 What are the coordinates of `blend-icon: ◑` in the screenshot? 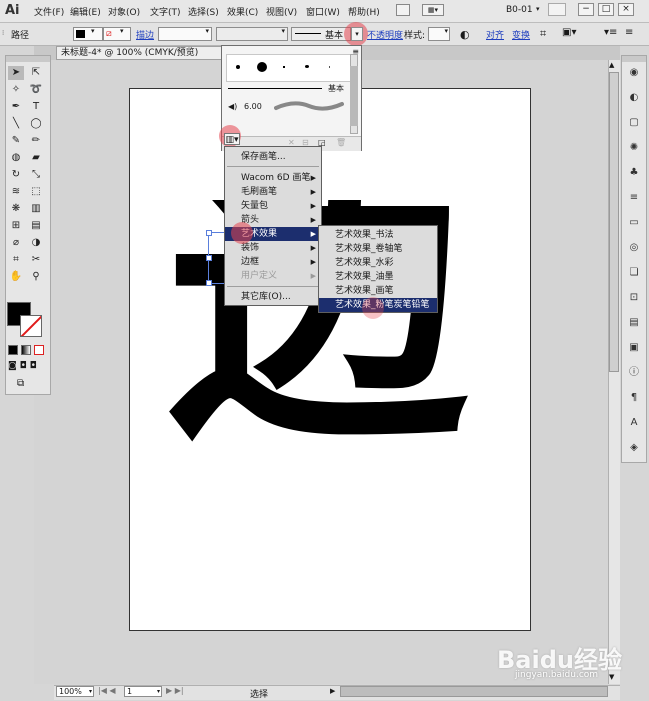 It's located at (36, 243).